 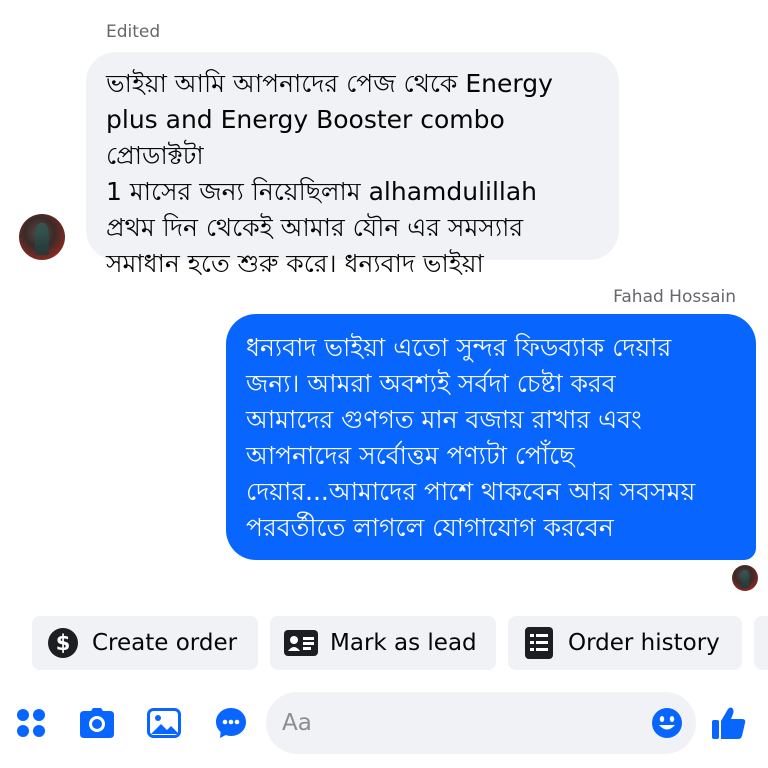 What do you see at coordinates (745, 578) in the screenshot?
I see `seen-receipt-avatar` at bounding box center [745, 578].